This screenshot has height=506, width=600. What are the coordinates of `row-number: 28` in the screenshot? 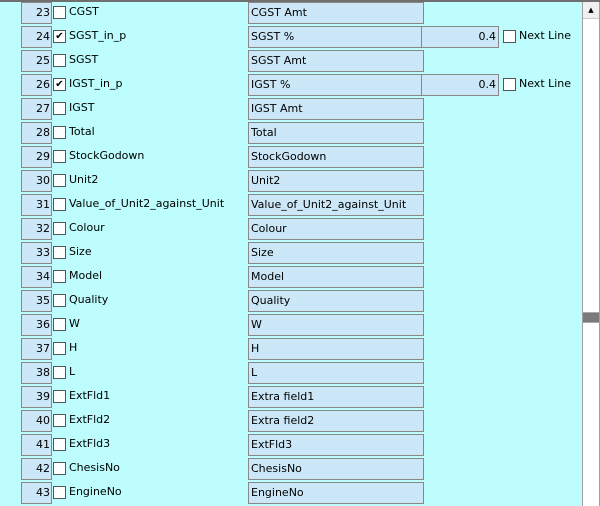 It's located at (36, 133).